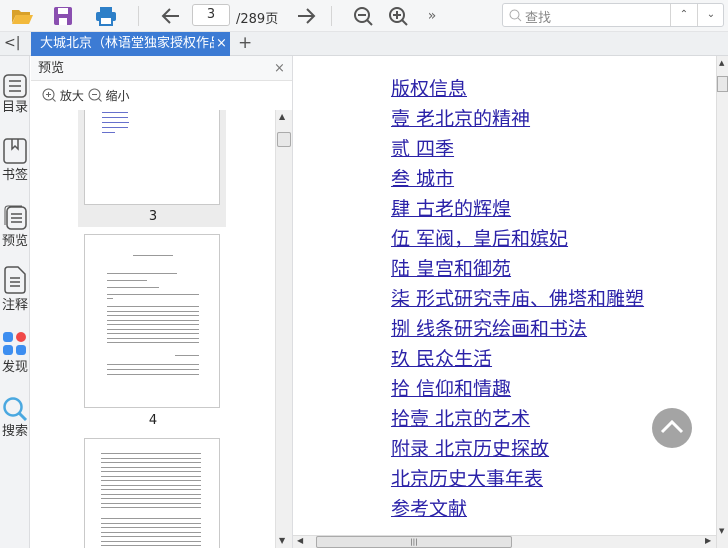  What do you see at coordinates (15, 217) in the screenshot?
I see `preview-icon` at bounding box center [15, 217].